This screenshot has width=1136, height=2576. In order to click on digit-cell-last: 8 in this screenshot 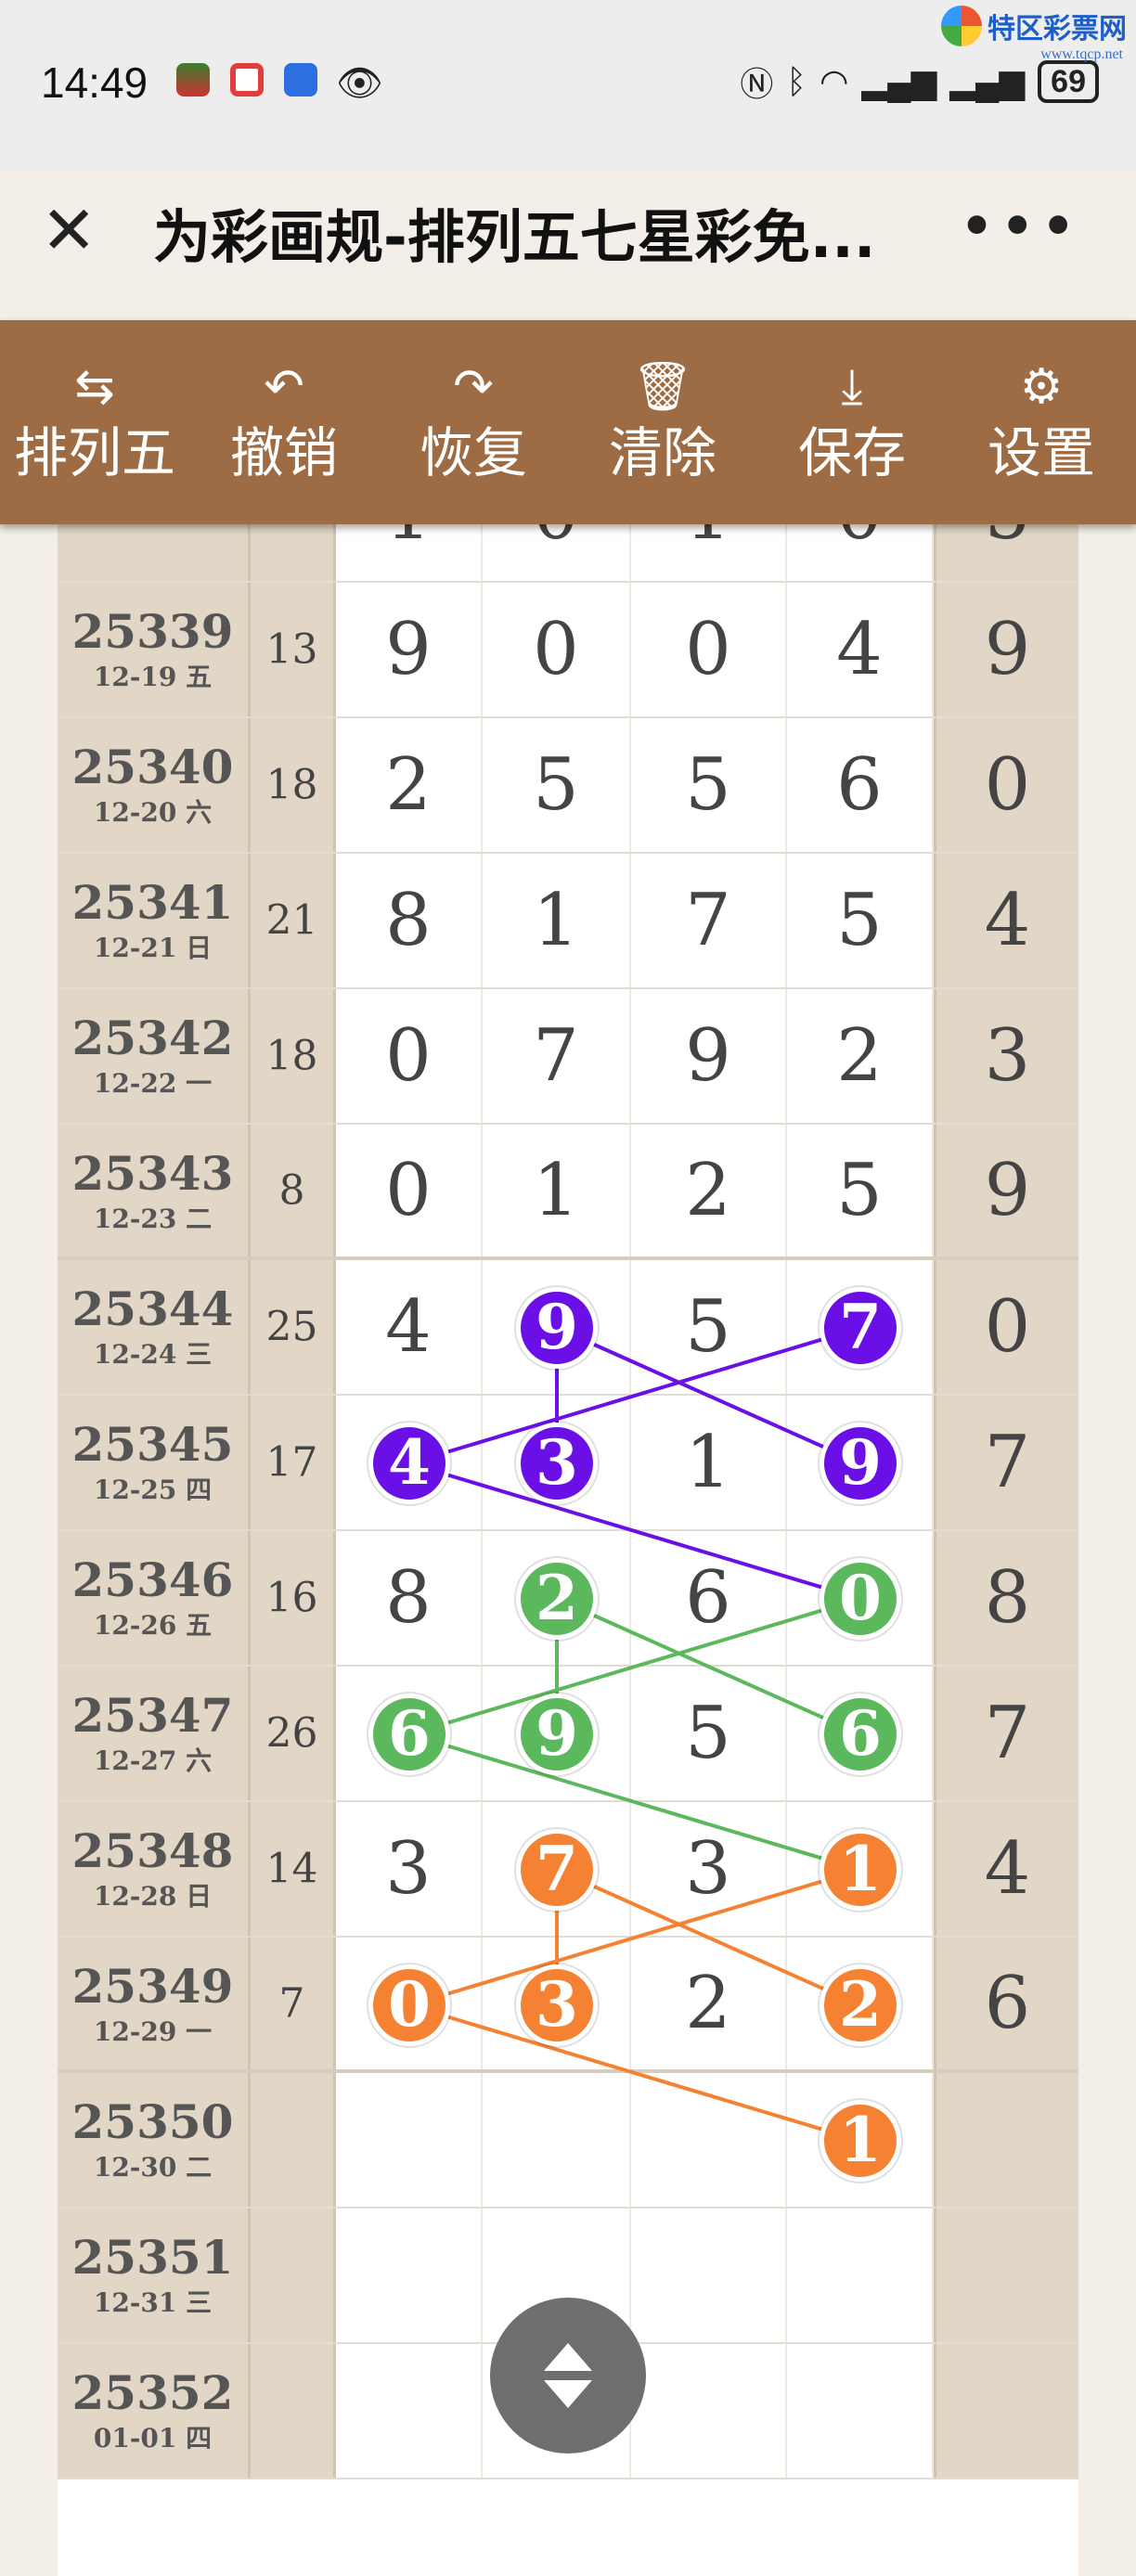, I will do `click(1006, 1598)`.